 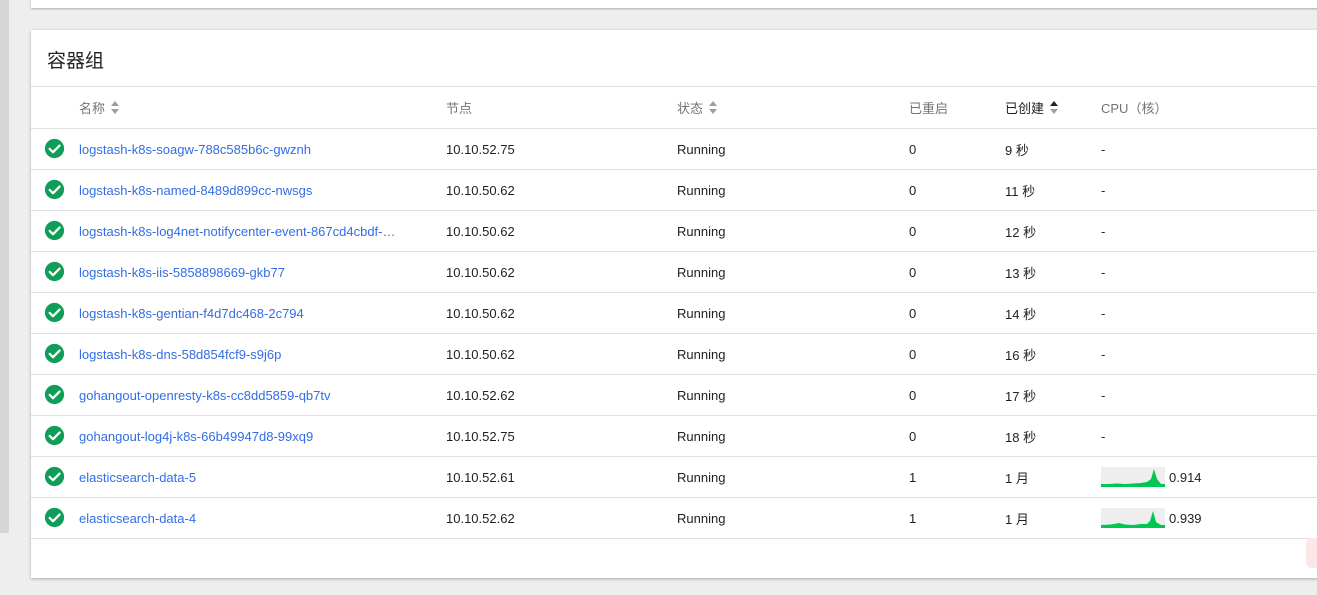 What do you see at coordinates (254, 272) in the screenshot?
I see `pod-name-link: logstash-k8s-iis-5858898669-gkb77` at bounding box center [254, 272].